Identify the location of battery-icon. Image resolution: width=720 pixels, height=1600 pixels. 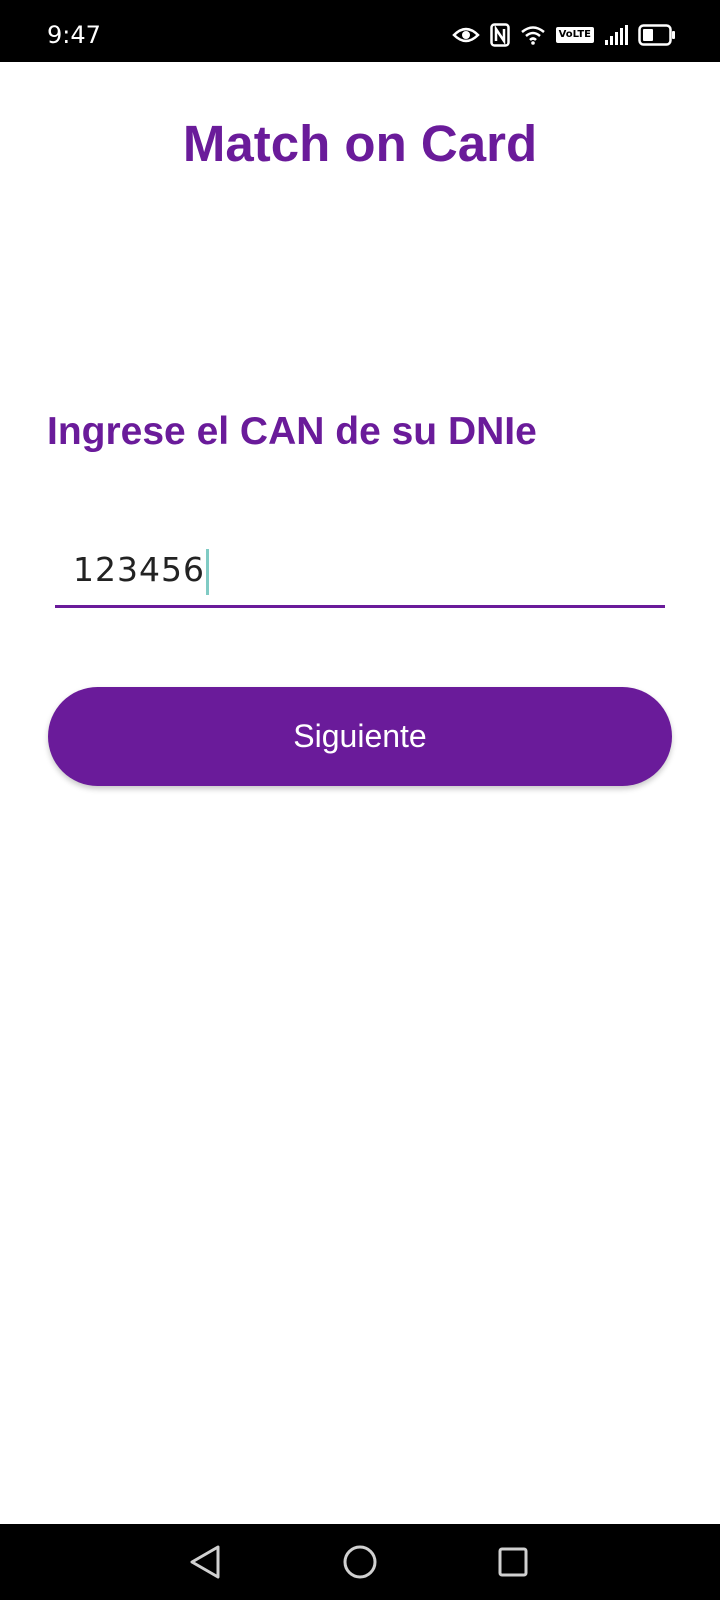
(657, 35).